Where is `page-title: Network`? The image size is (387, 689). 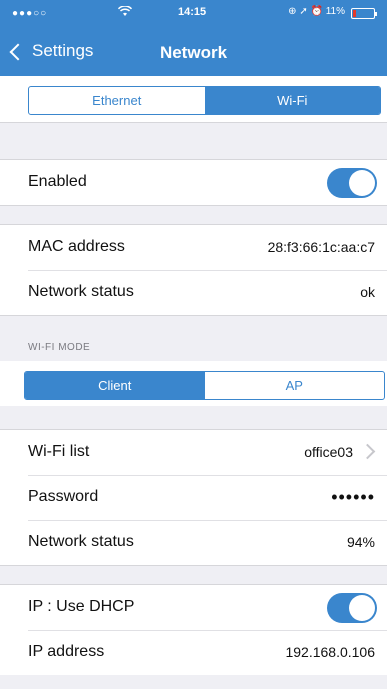
page-title: Network is located at coordinates (193, 52).